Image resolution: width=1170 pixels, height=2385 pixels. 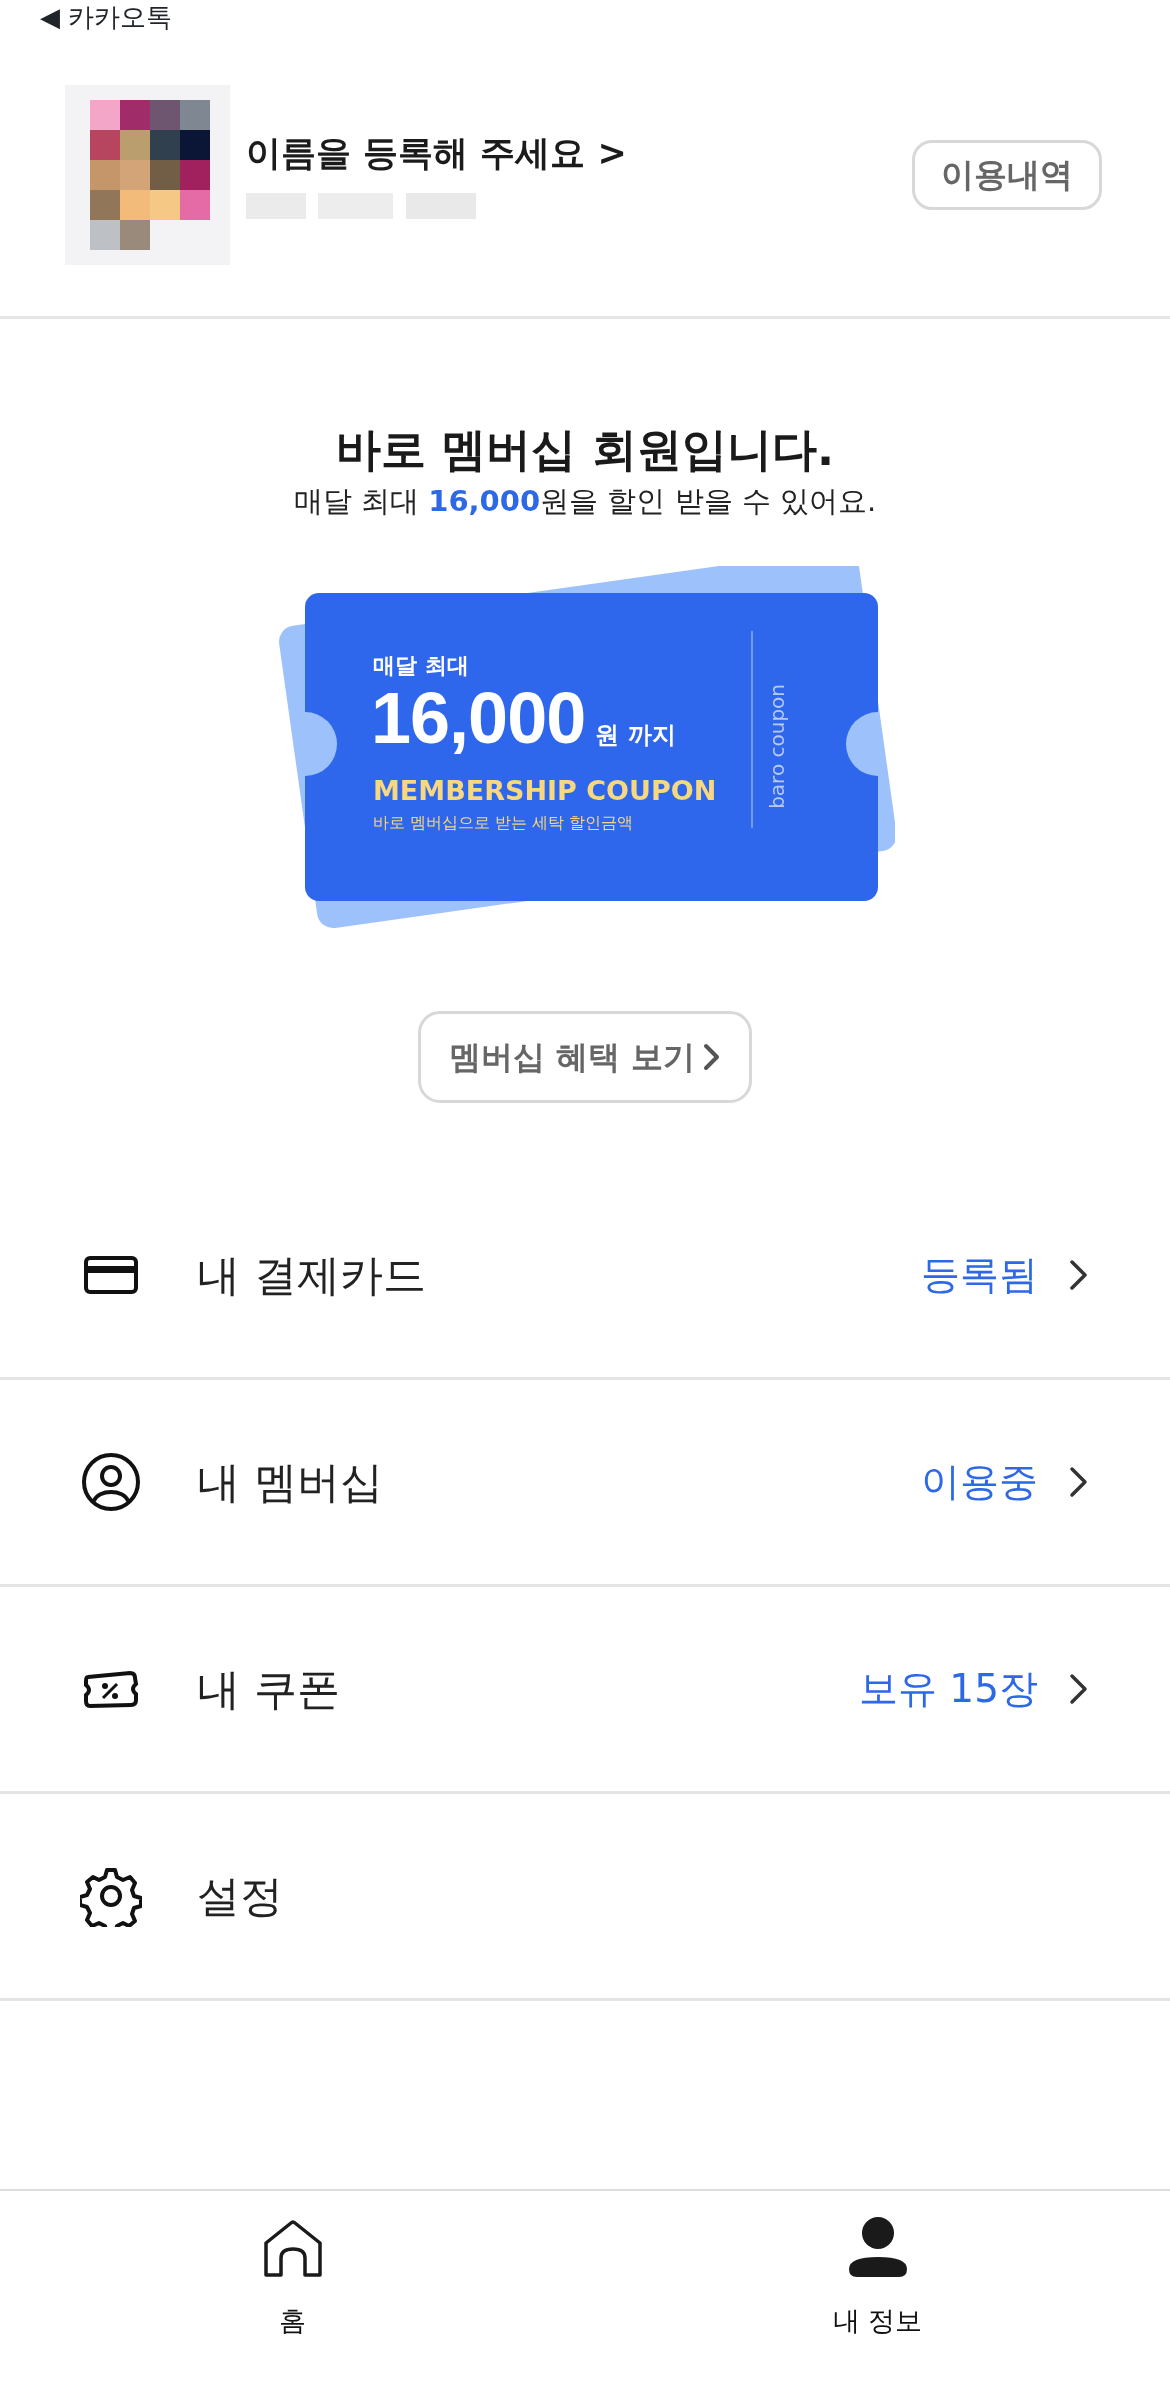 What do you see at coordinates (240, 1896) in the screenshot?
I see `menu-label: 설정` at bounding box center [240, 1896].